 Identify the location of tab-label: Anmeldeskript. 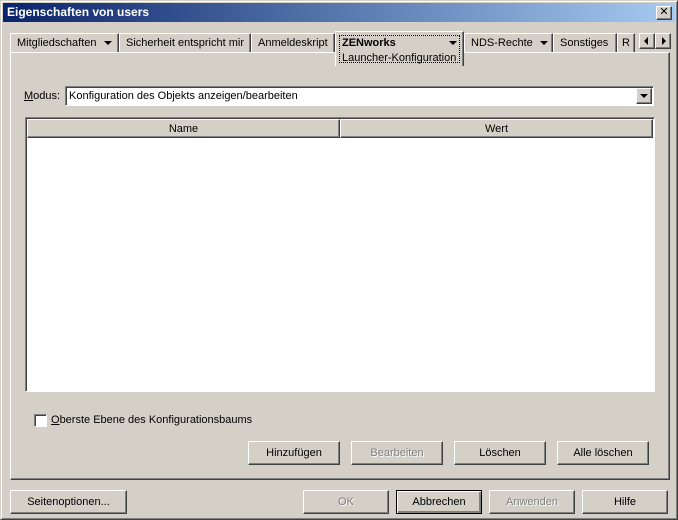
(293, 43).